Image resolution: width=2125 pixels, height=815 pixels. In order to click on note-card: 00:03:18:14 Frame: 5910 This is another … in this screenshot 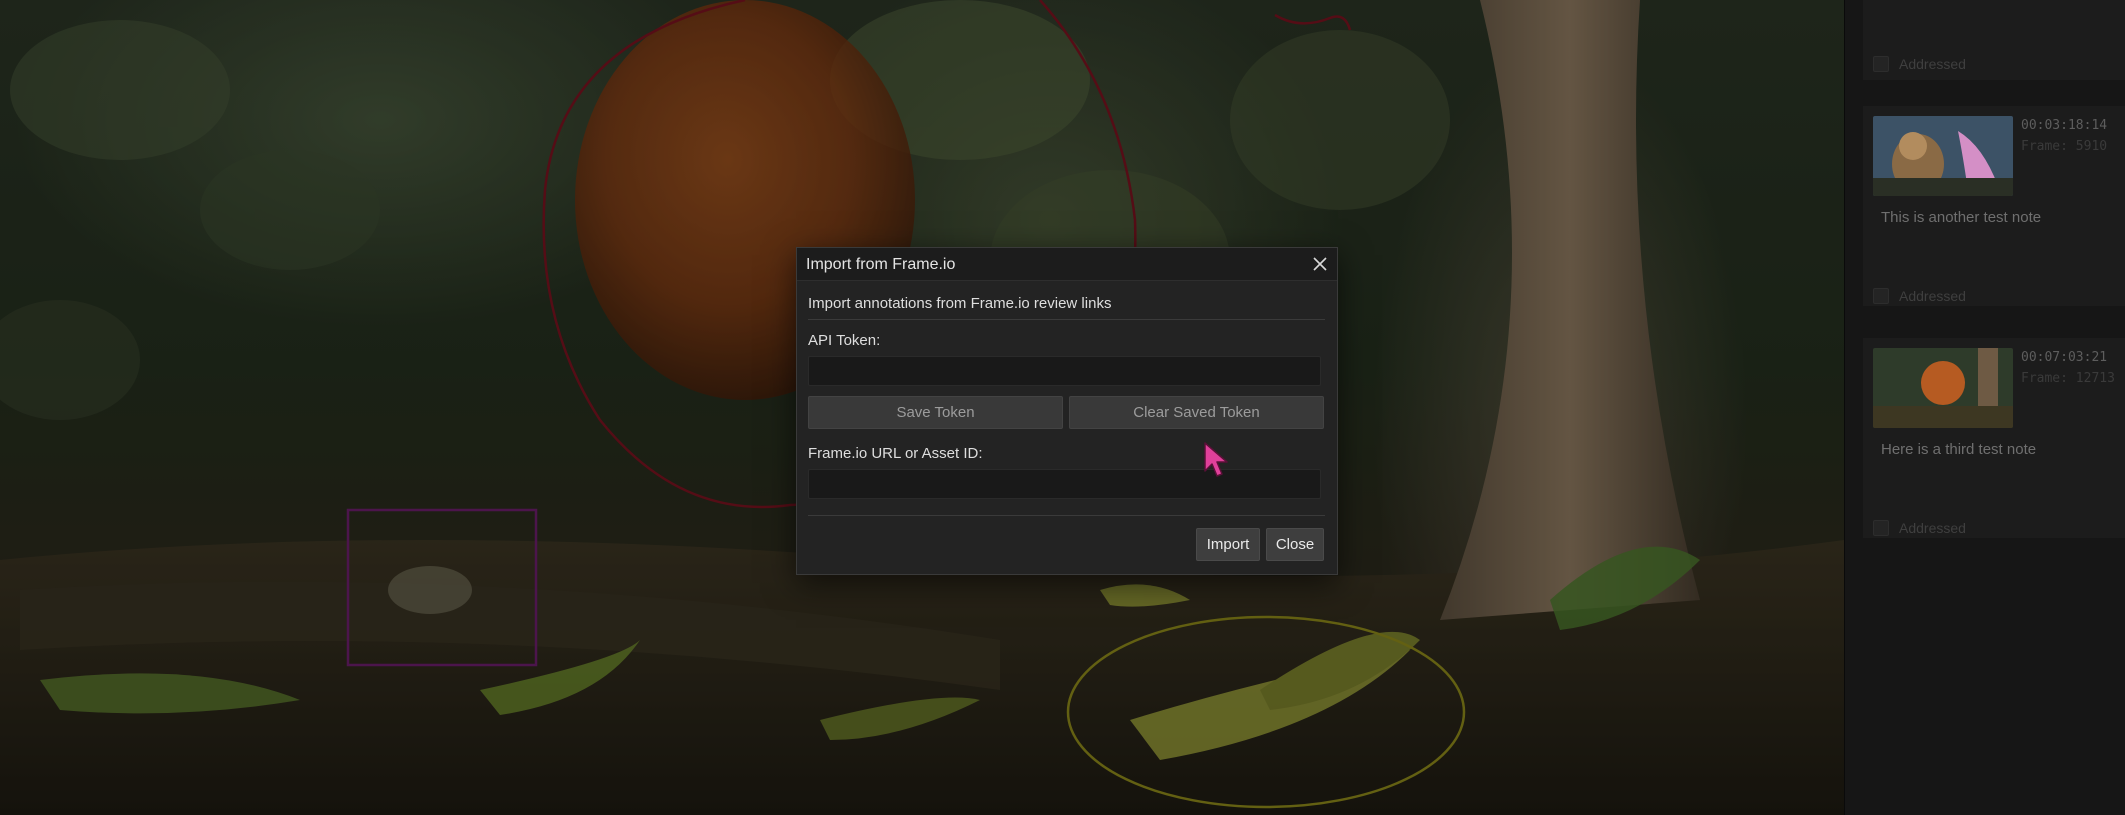, I will do `click(1994, 206)`.